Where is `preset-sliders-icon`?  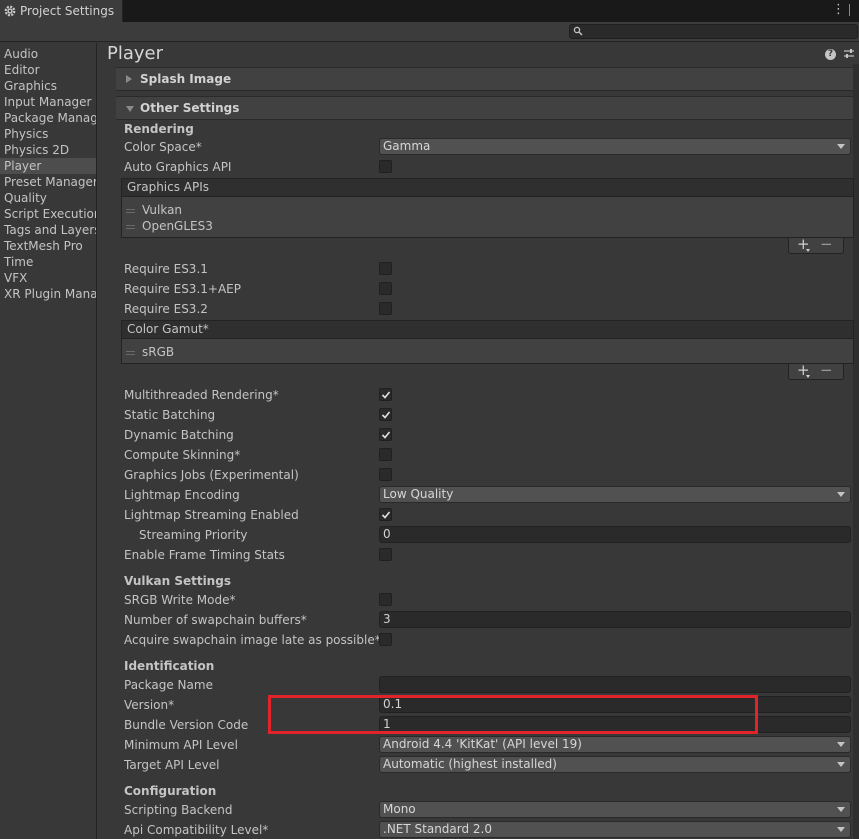
preset-sliders-icon is located at coordinates (849, 54).